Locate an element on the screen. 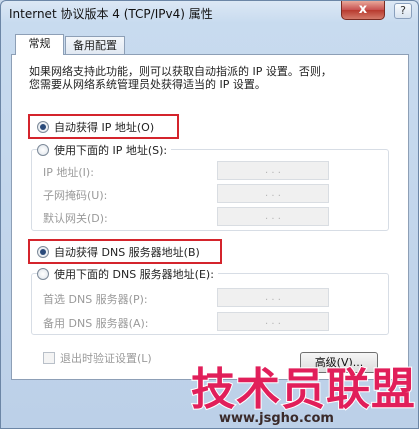 The image size is (419, 429). default-gateway-value: . . . is located at coordinates (273, 216).